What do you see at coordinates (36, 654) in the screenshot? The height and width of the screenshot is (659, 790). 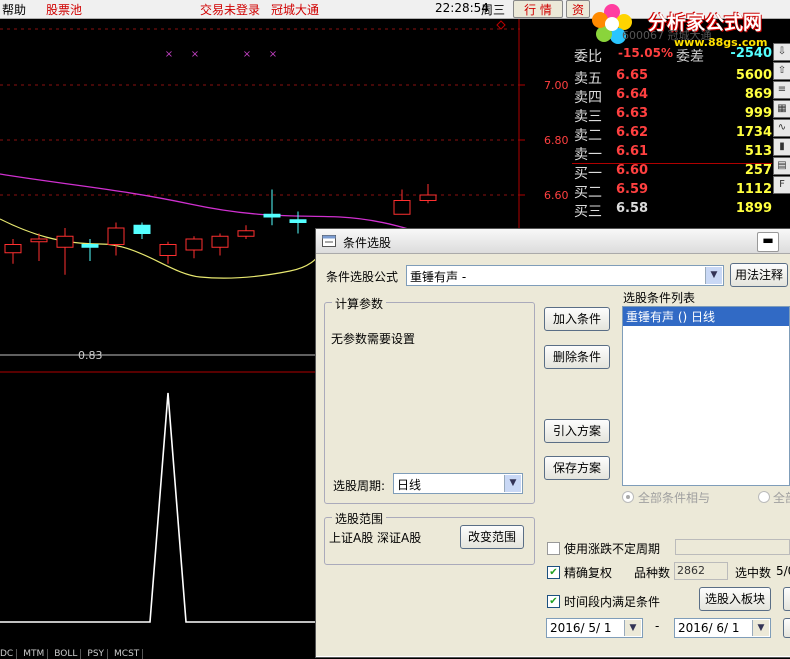 I see `indicator-tab: MTM` at bounding box center [36, 654].